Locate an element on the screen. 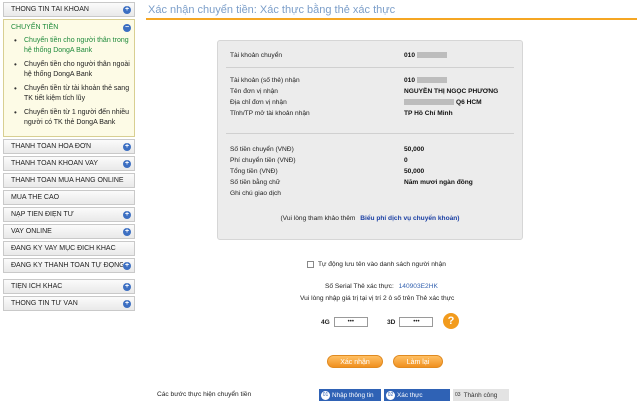 This screenshot has width=640, height=418. sidebar-item-label: THANH TOÁN MUA HÀNG ONLINE is located at coordinates (67, 180).